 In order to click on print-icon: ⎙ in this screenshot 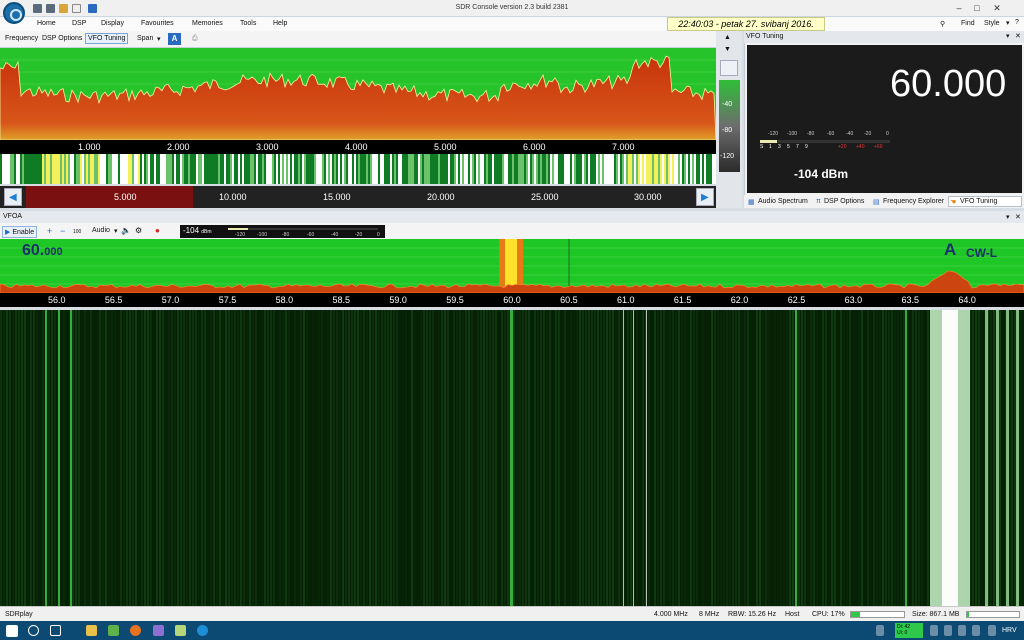, I will do `click(195, 39)`.